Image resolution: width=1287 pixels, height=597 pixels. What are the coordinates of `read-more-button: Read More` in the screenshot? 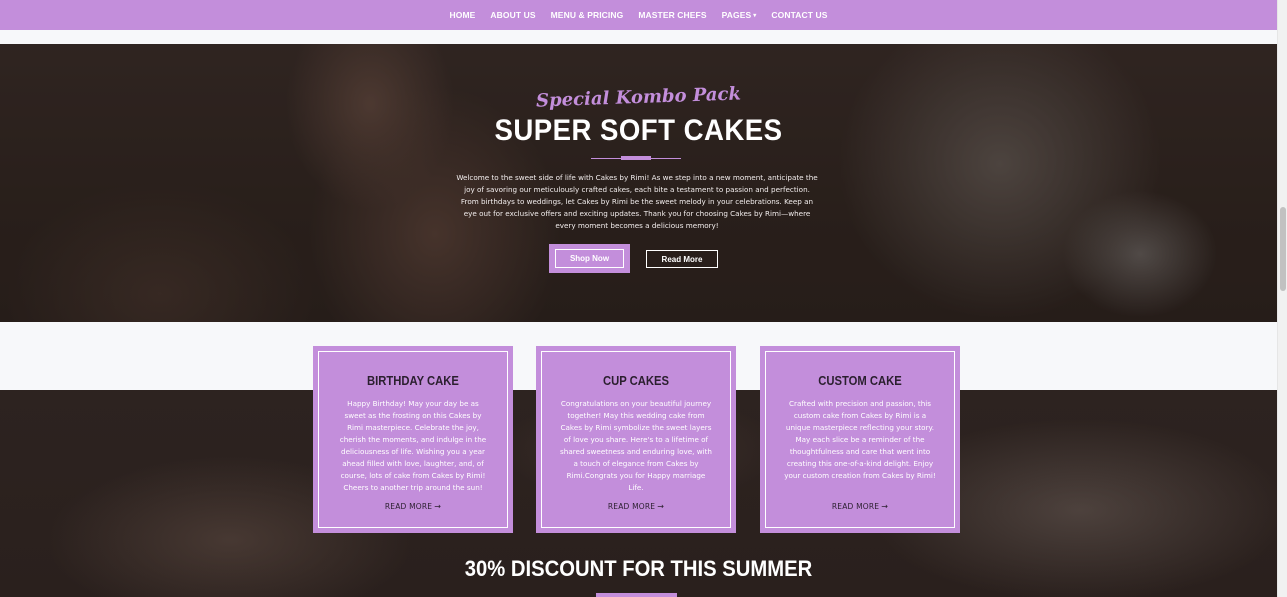 It's located at (682, 259).